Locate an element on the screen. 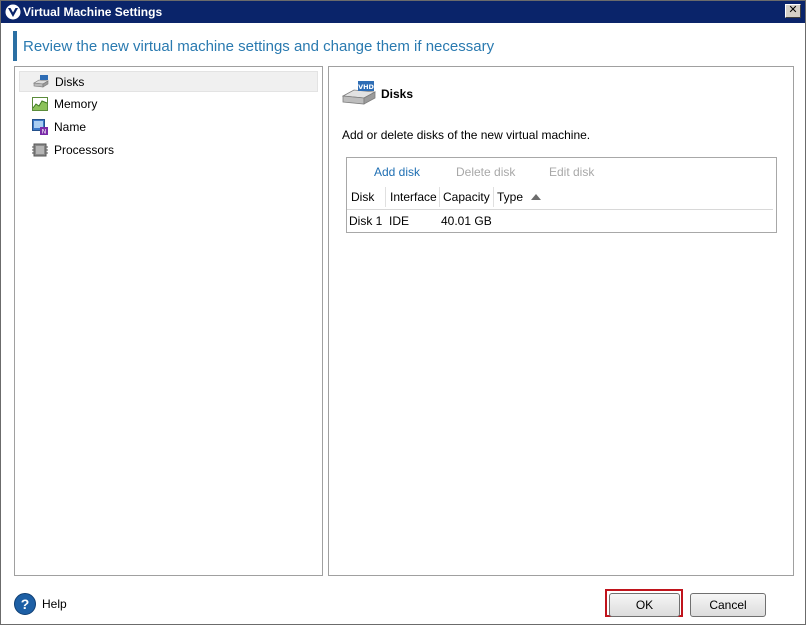  title-bar: Virtual Machine Settings ✕ is located at coordinates (403, 12).